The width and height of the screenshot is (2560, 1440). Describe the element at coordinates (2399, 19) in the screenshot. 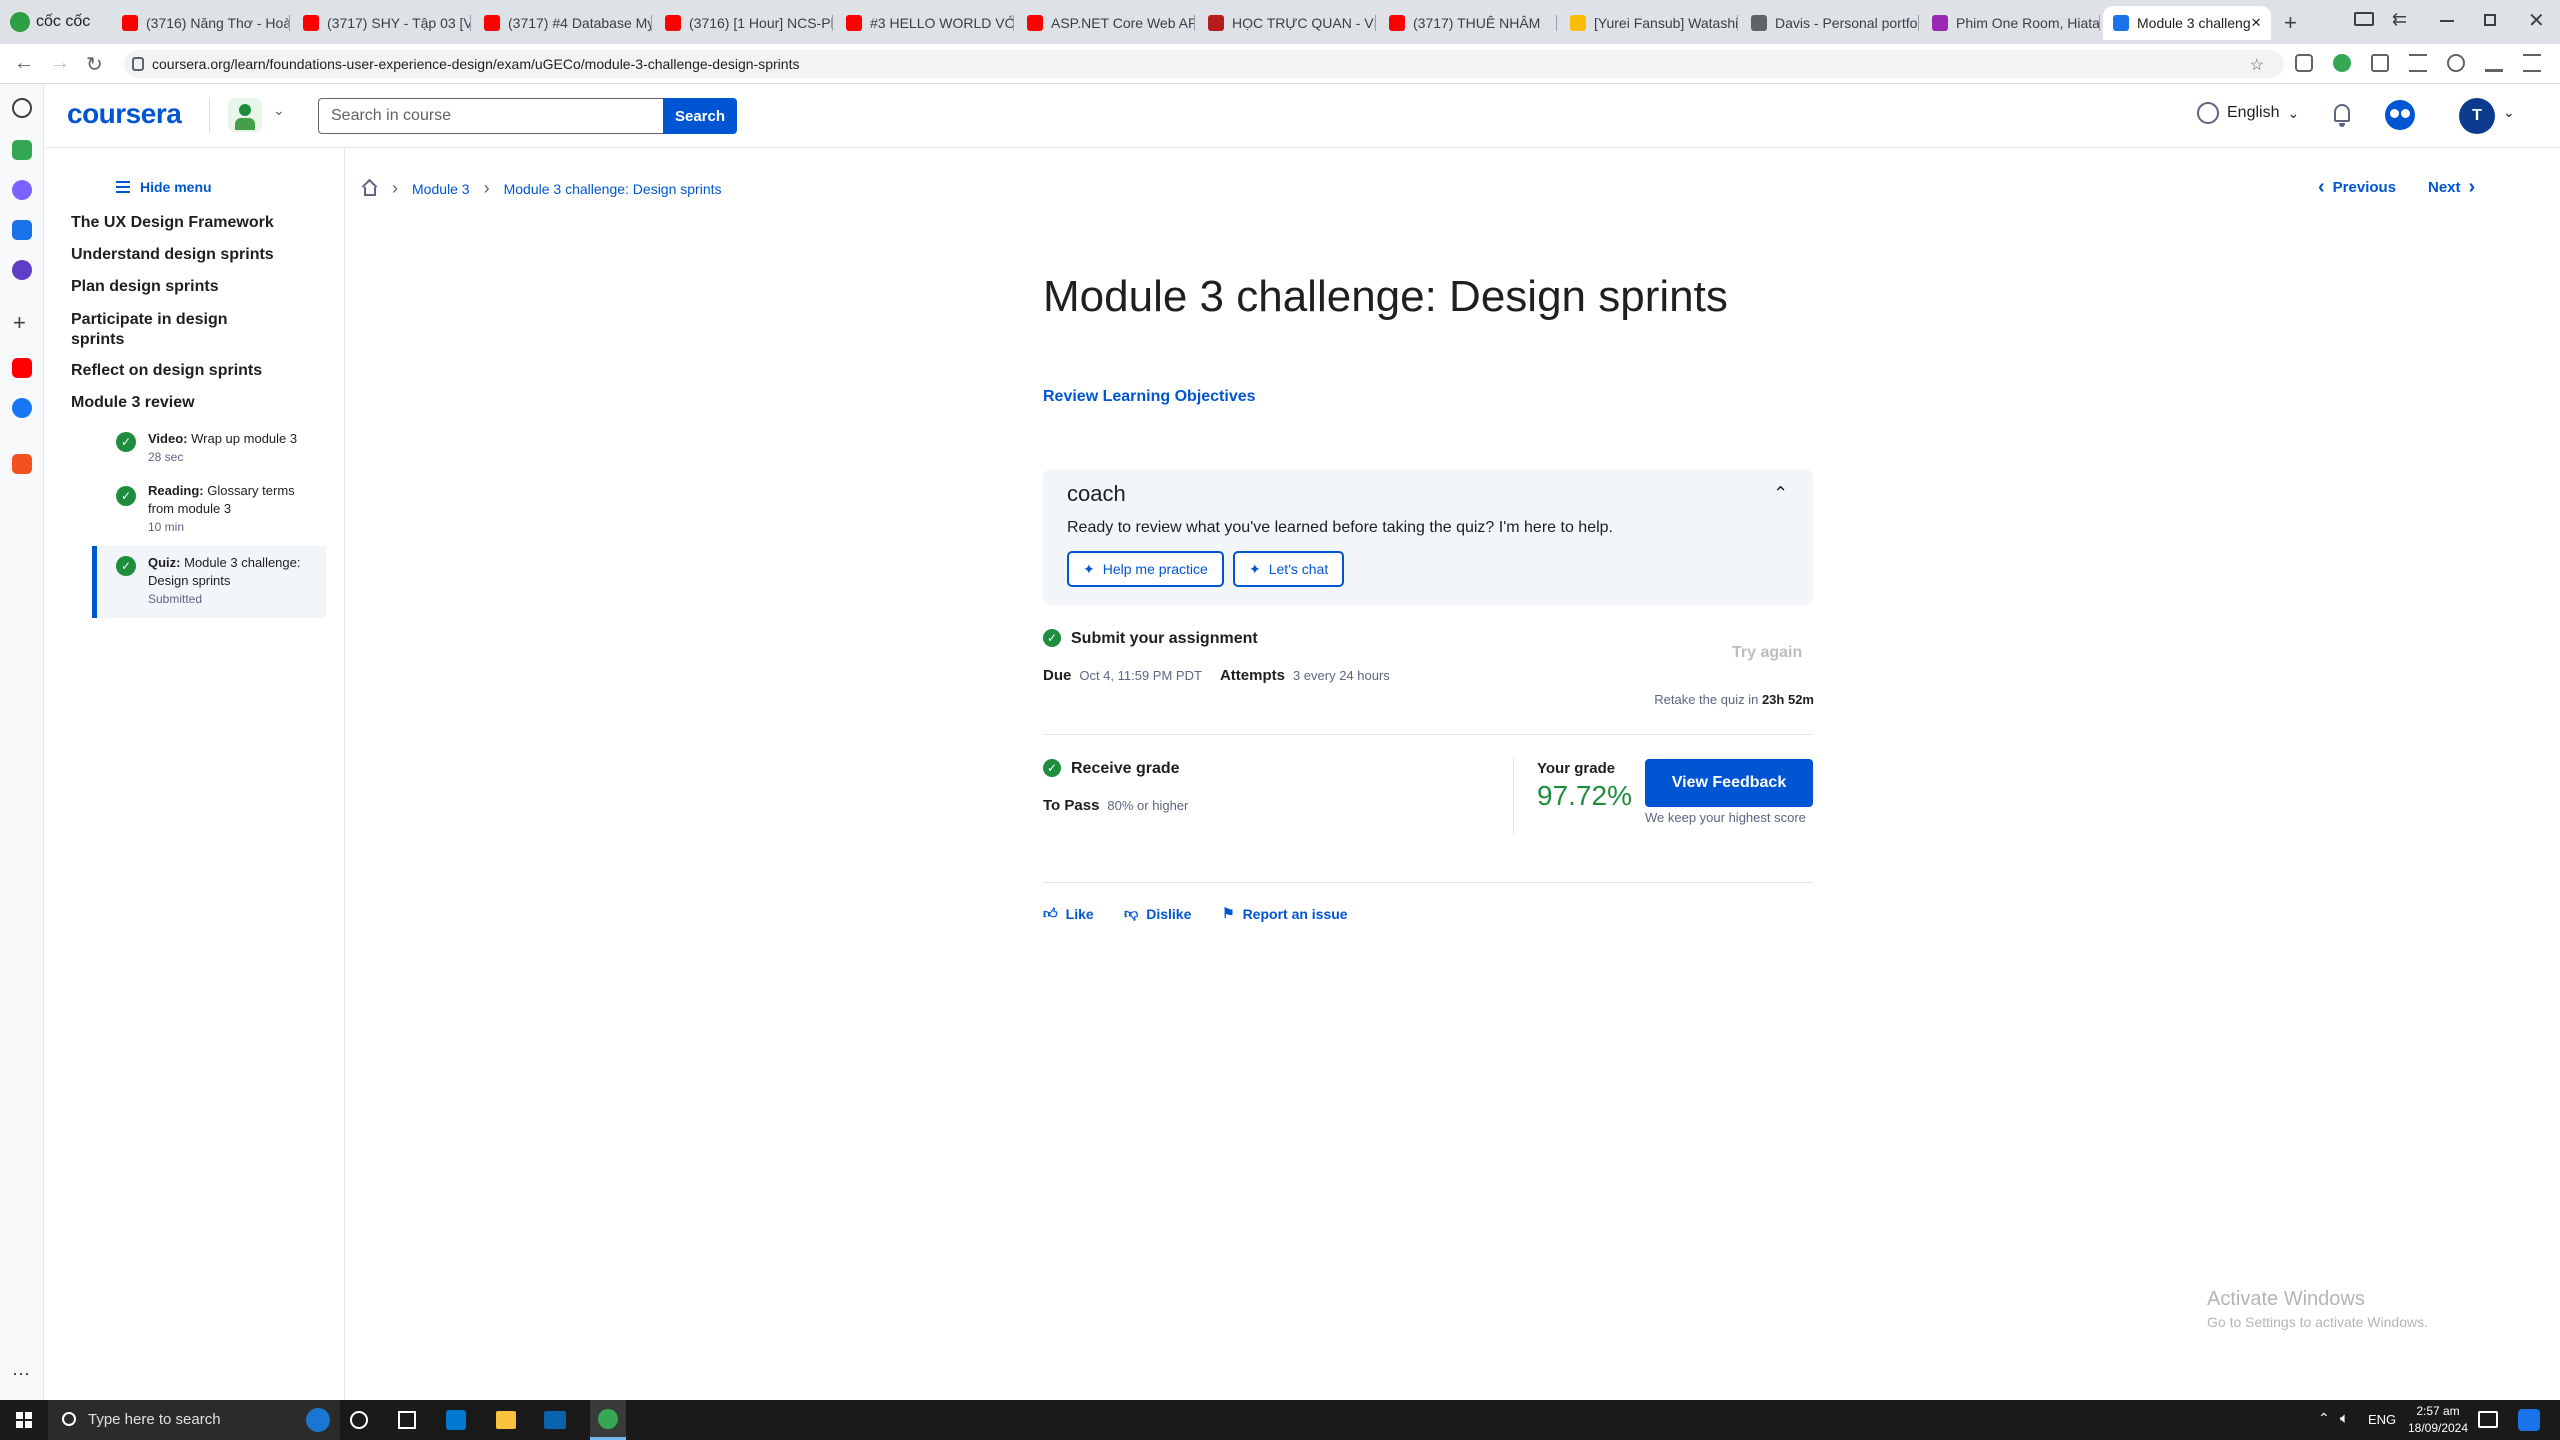

I see `tab-search-icon: ⇇` at that location.